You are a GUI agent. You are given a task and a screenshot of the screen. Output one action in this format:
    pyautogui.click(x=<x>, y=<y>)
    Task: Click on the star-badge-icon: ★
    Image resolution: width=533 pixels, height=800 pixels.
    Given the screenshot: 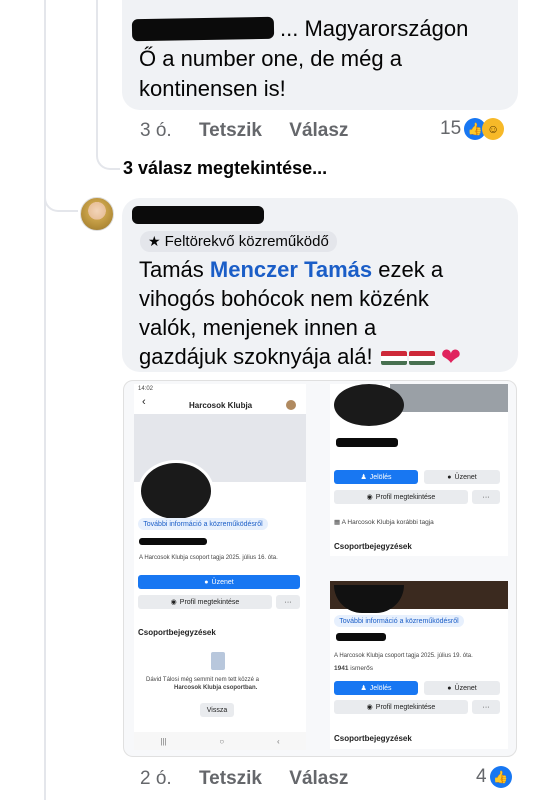 What is the action you would take?
    pyautogui.click(x=154, y=241)
    